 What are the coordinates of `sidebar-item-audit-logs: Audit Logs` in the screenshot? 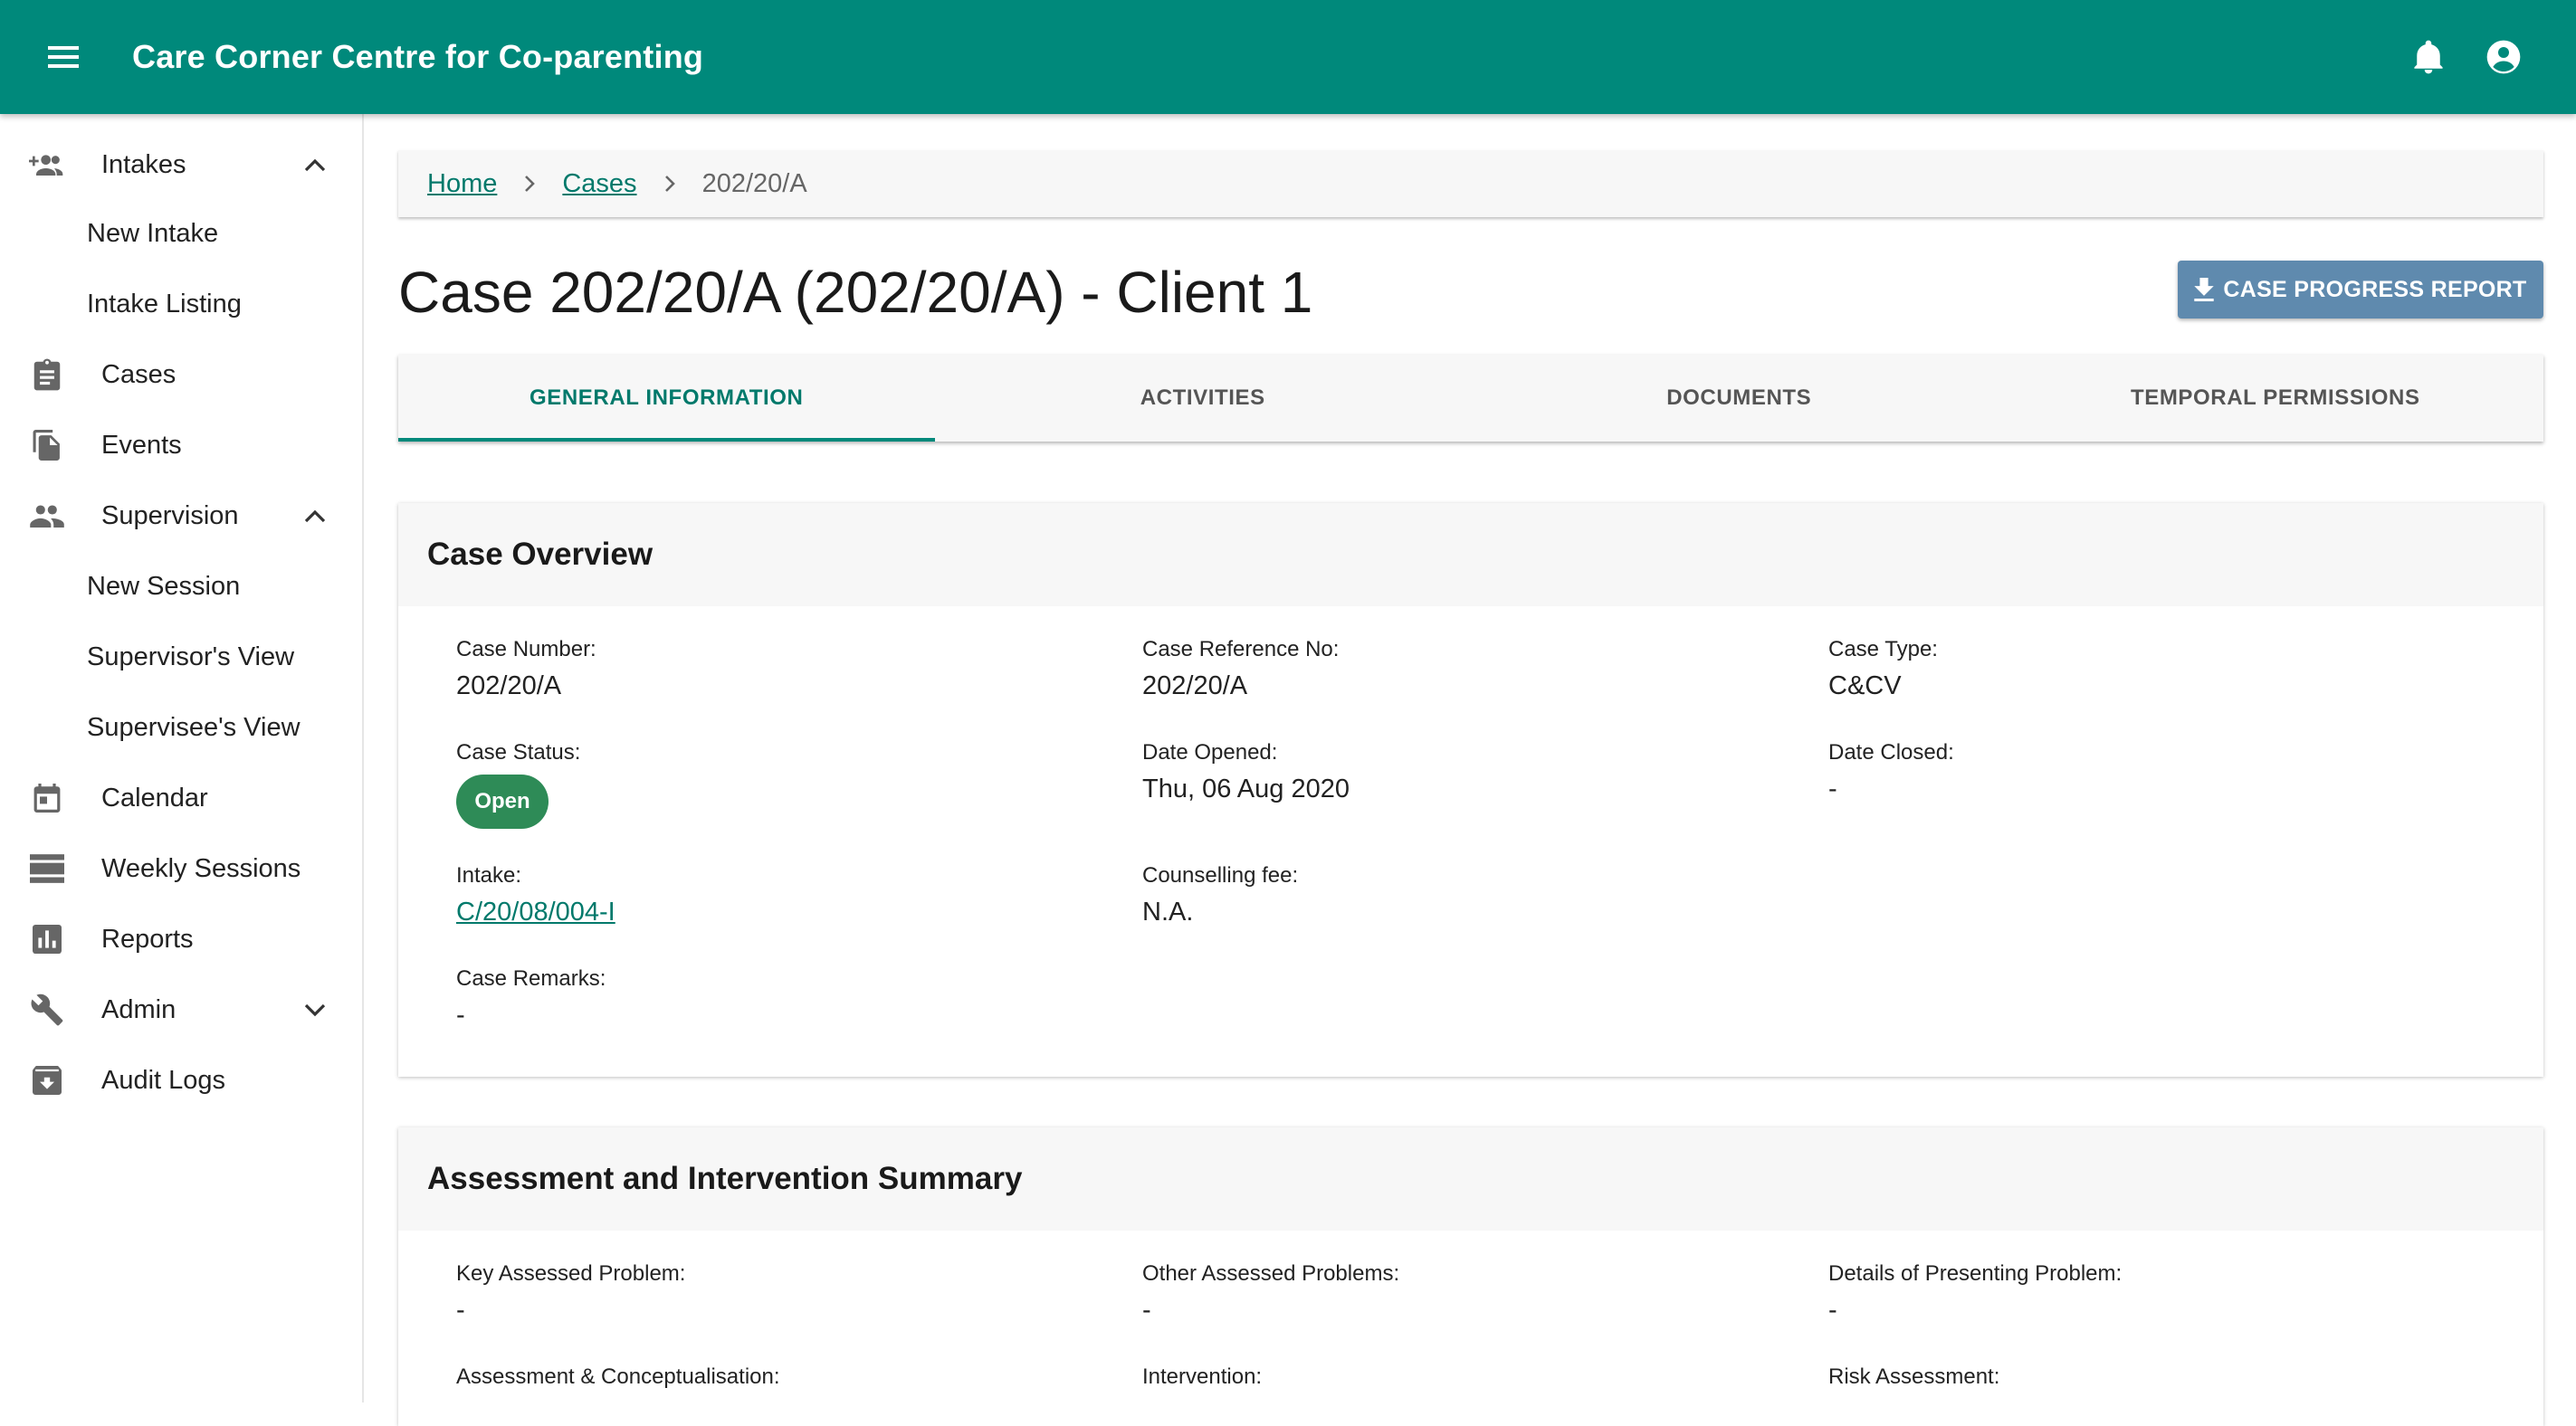 It's located at (181, 1080).